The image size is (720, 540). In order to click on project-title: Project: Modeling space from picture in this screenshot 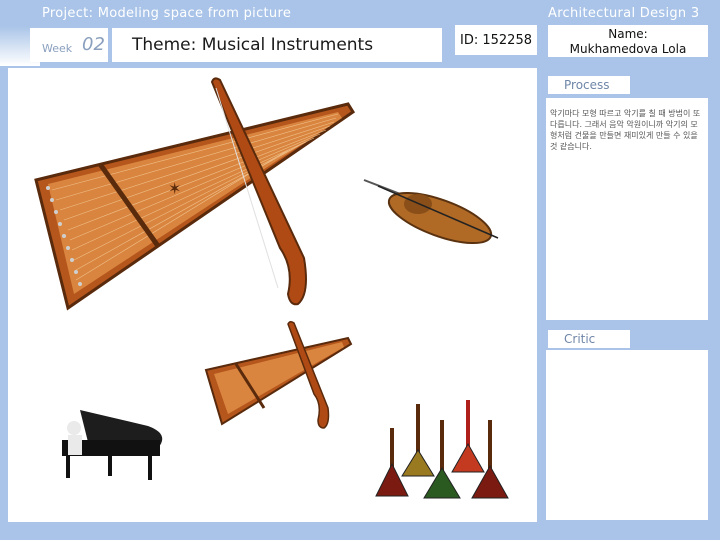, I will do `click(167, 13)`.